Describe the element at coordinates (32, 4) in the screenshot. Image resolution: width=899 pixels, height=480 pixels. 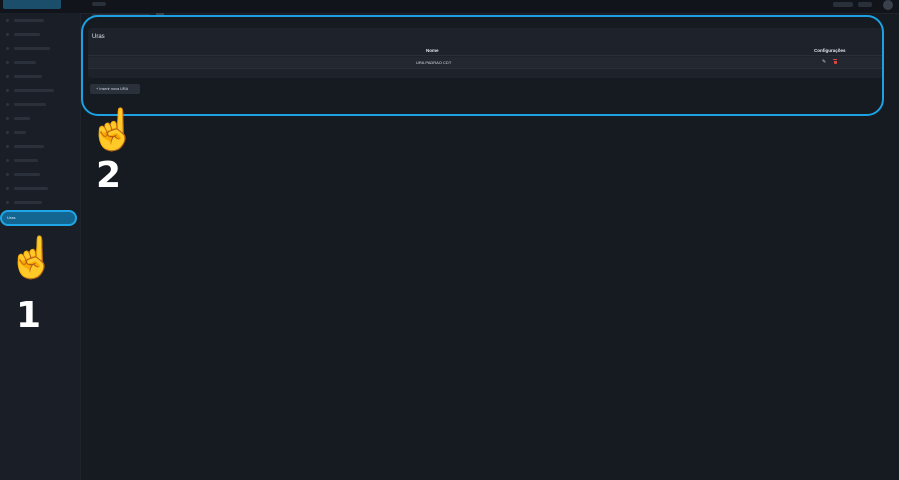
I see `app-logo` at that location.